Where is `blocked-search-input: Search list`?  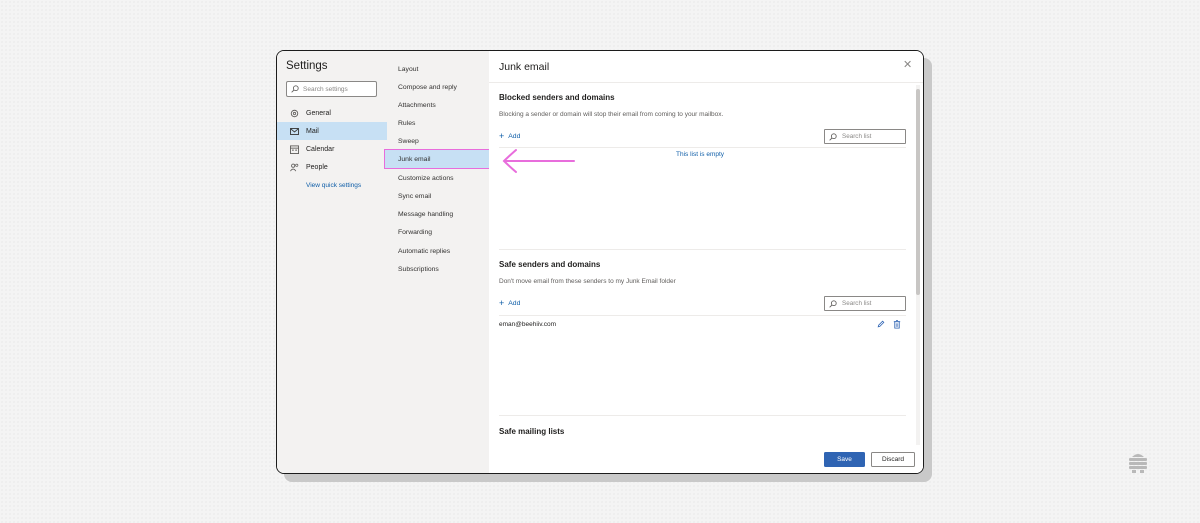
blocked-search-input: Search list is located at coordinates (865, 136).